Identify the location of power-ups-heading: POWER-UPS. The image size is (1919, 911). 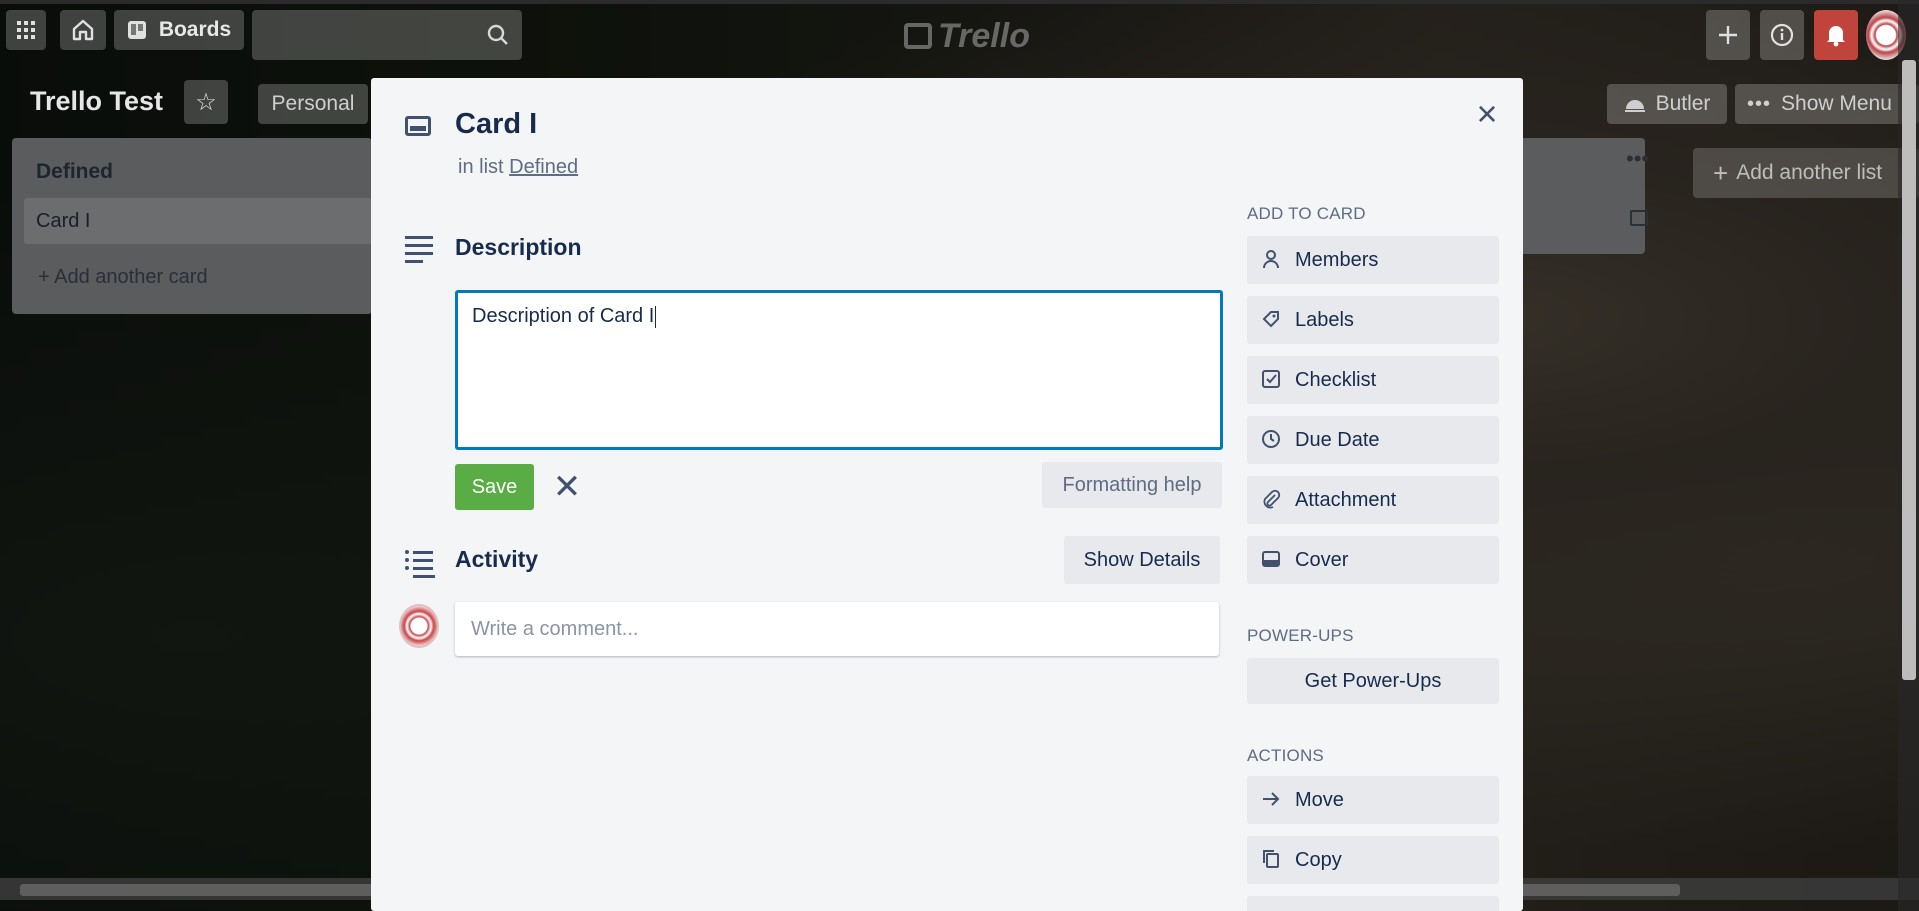
(1300, 635).